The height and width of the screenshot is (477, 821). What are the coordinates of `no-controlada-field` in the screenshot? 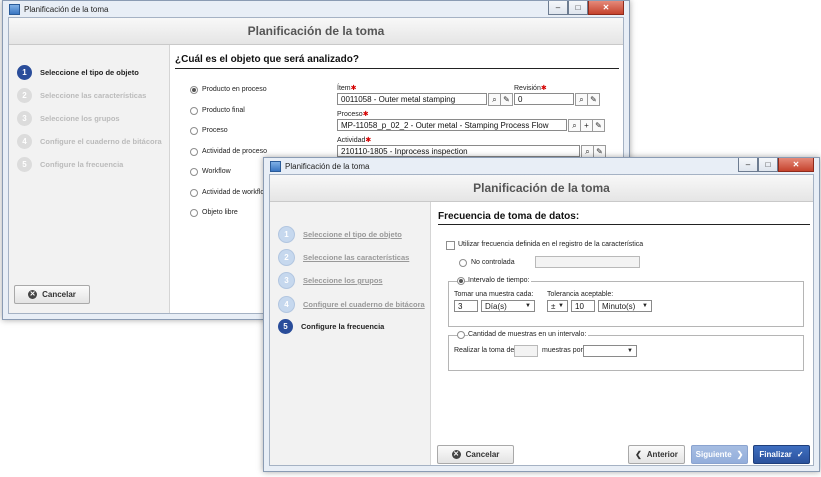 It's located at (587, 262).